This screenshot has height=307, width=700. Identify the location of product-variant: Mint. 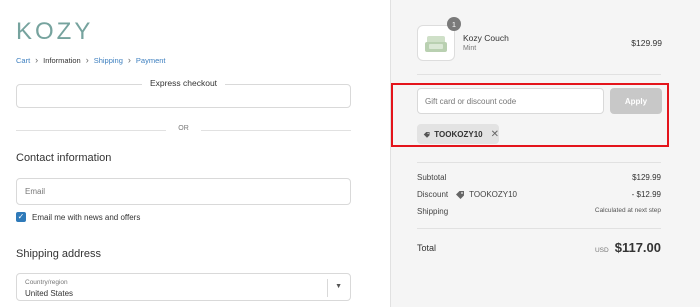
(470, 48).